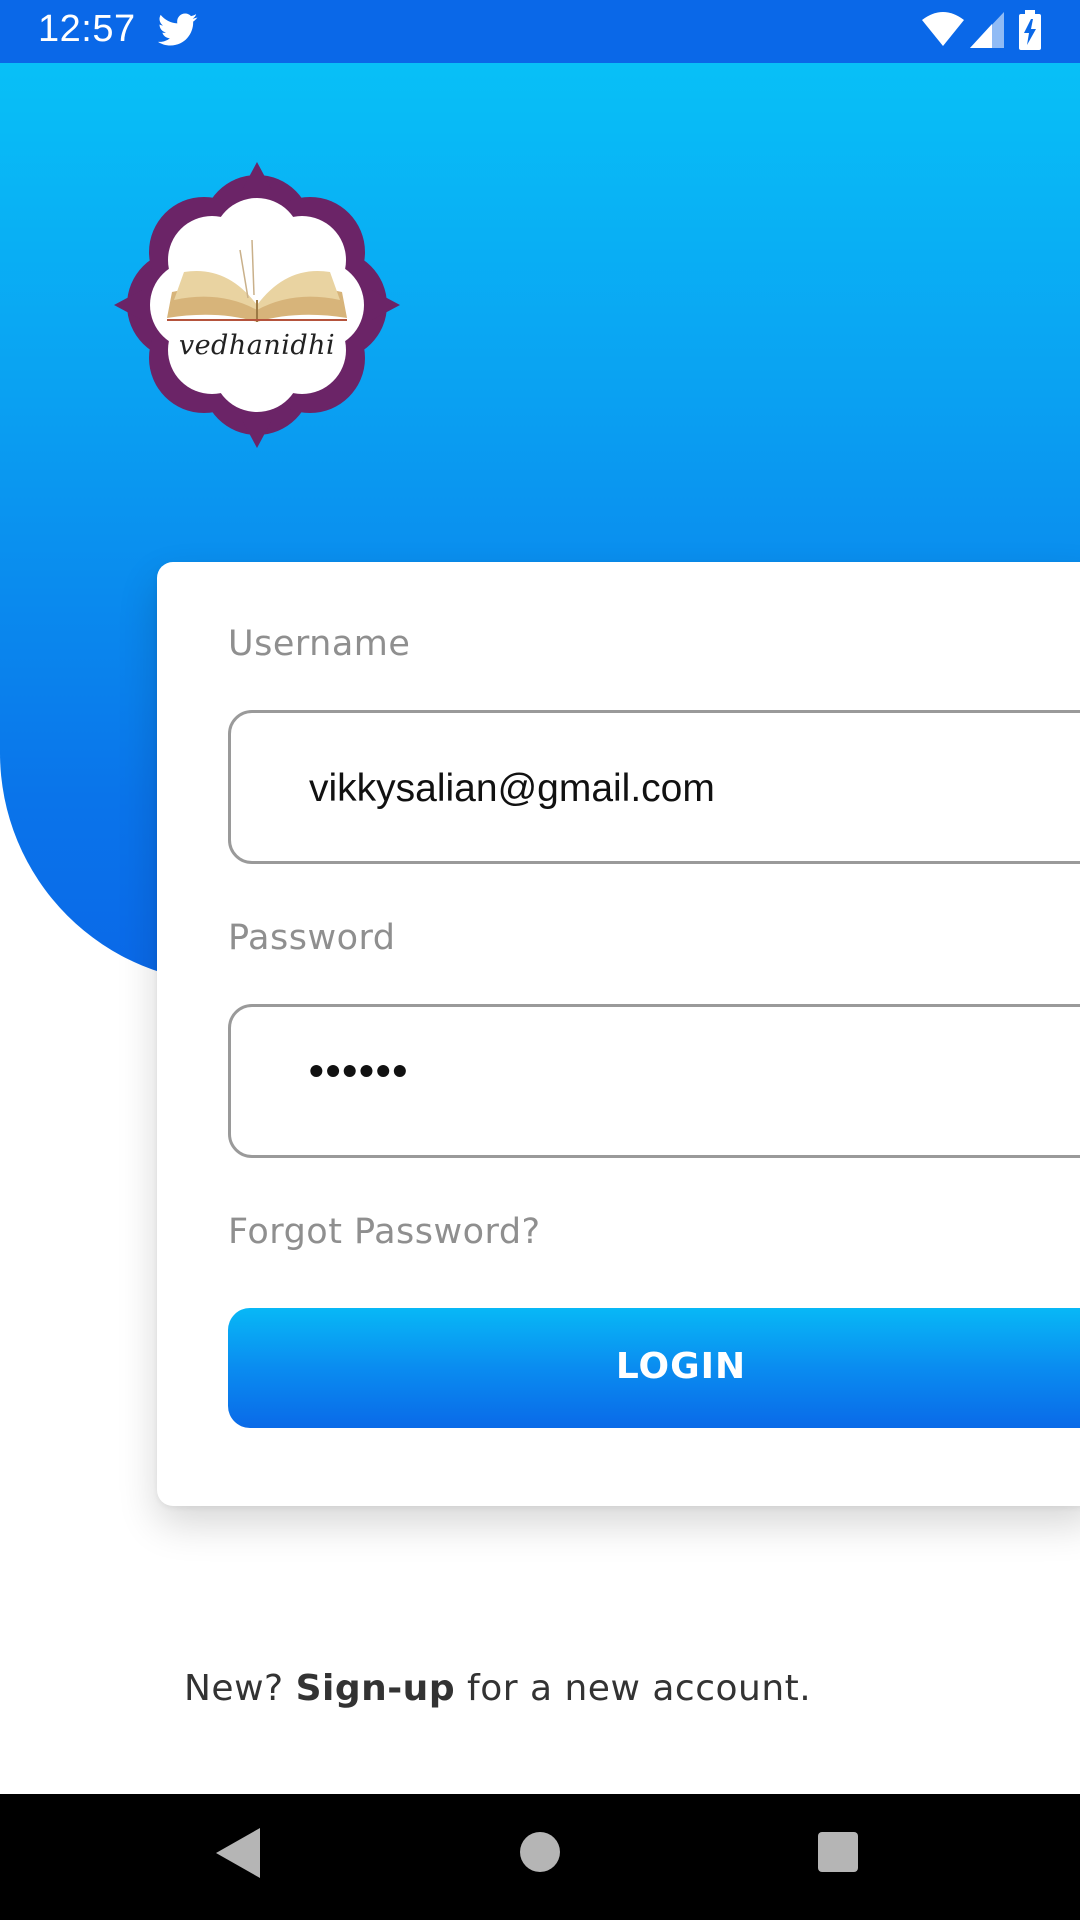  Describe the element at coordinates (1030, 30) in the screenshot. I see `battery-charging-icon` at that location.